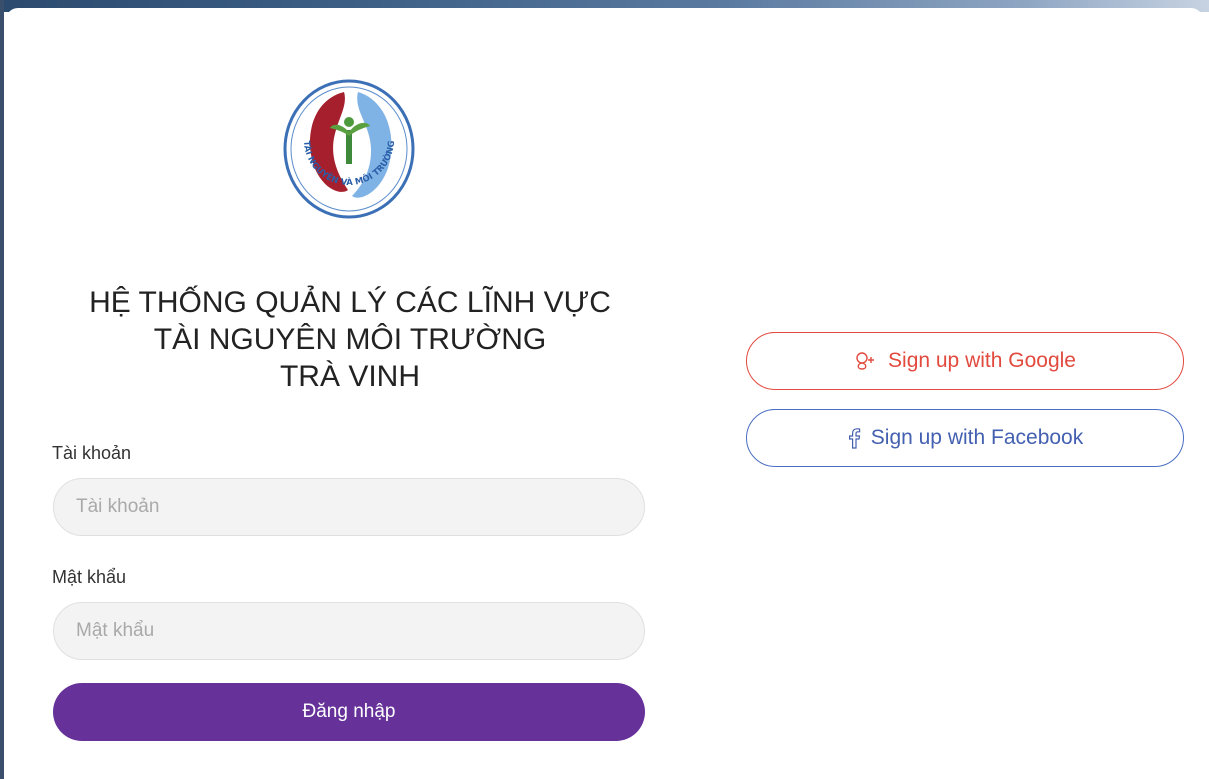  I want to click on google-signup-button: Sign up with Google, so click(965, 361).